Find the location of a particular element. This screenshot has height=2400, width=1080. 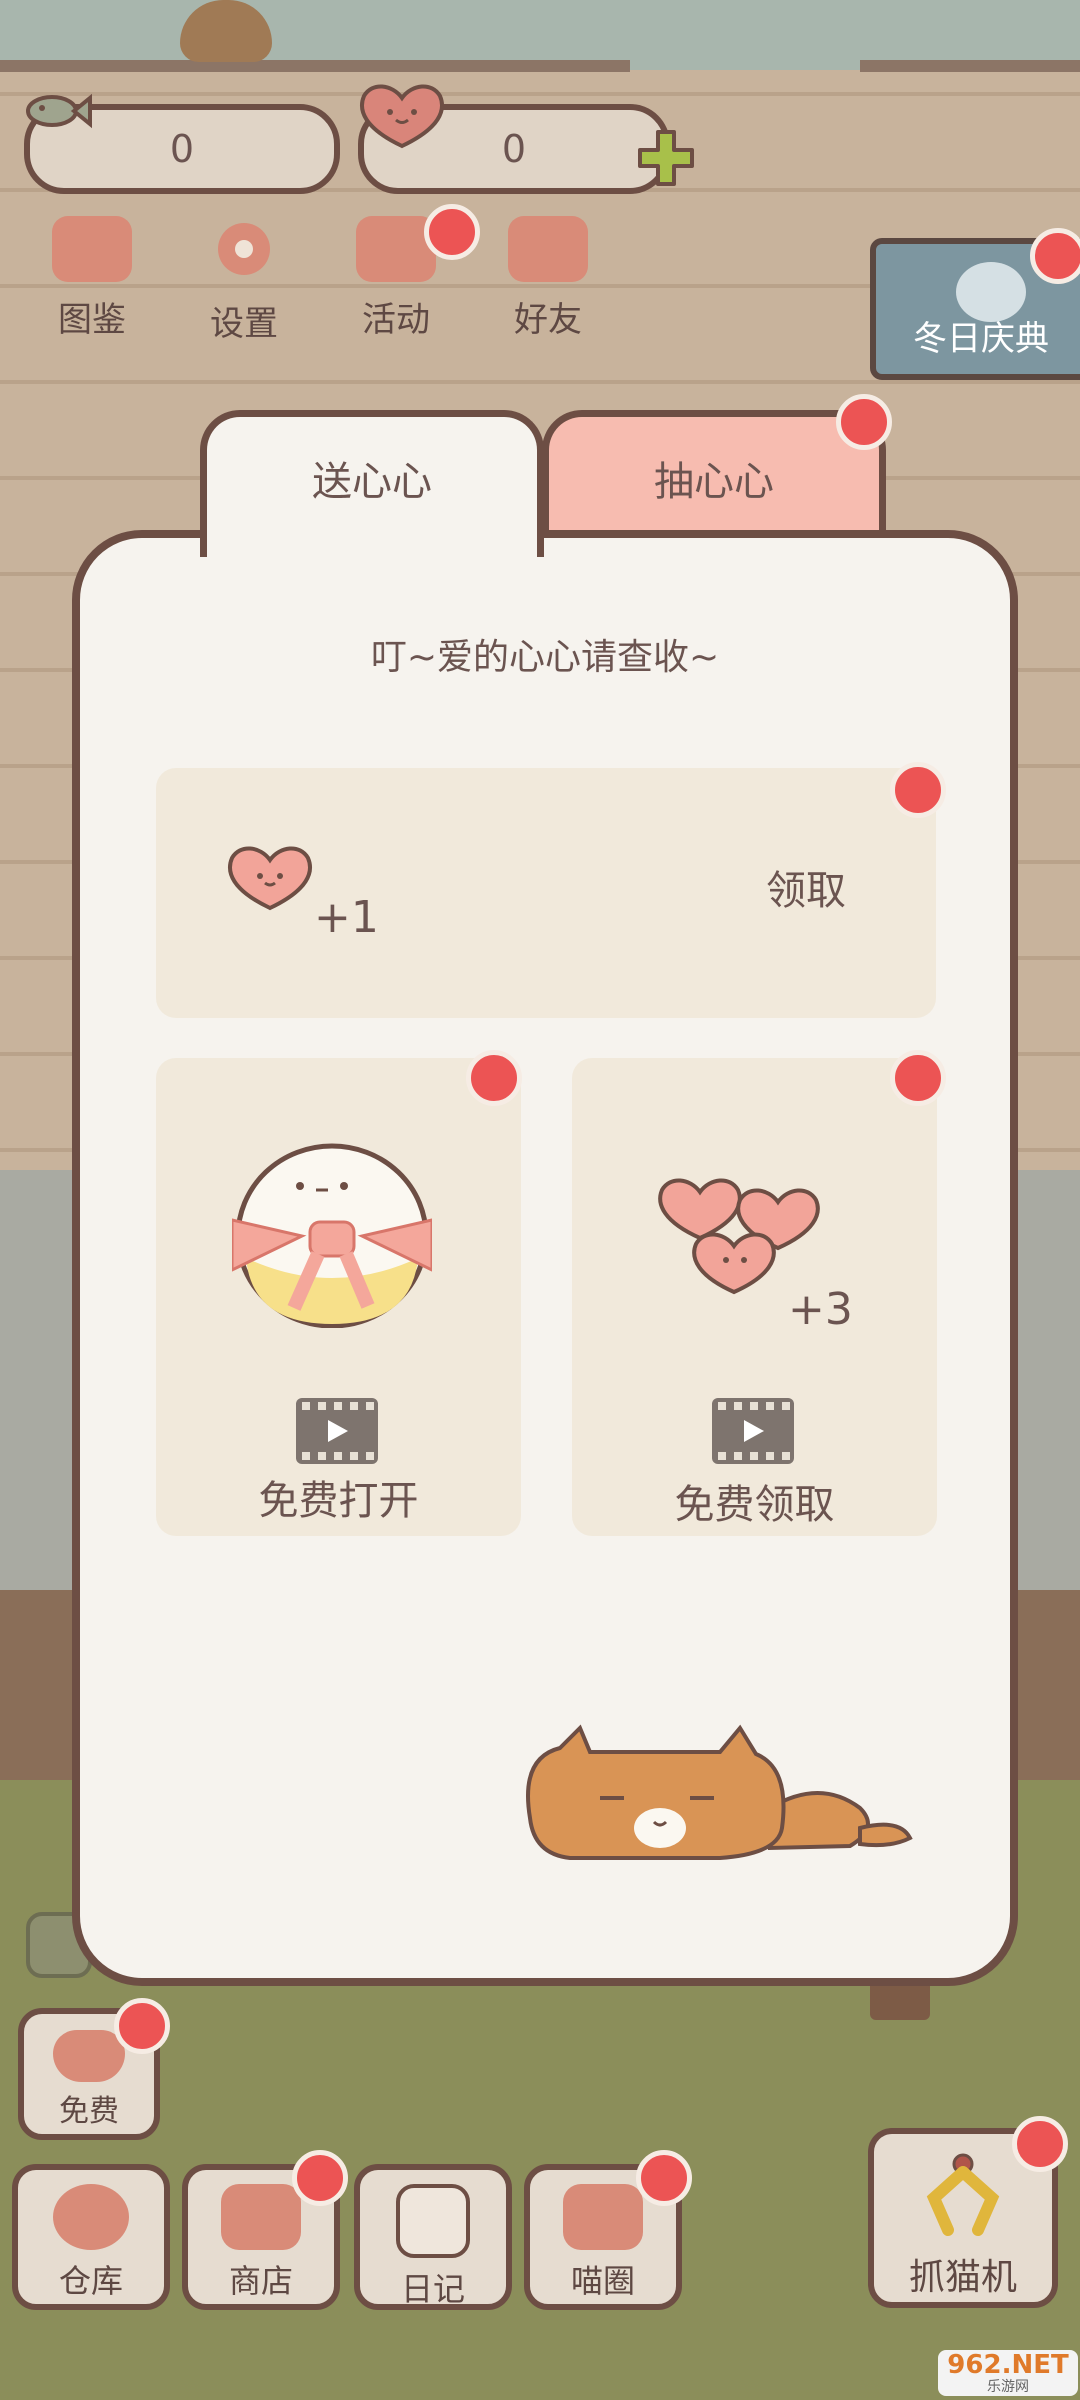

tab-send-hearts-label: 送心心 is located at coordinates (372, 482).